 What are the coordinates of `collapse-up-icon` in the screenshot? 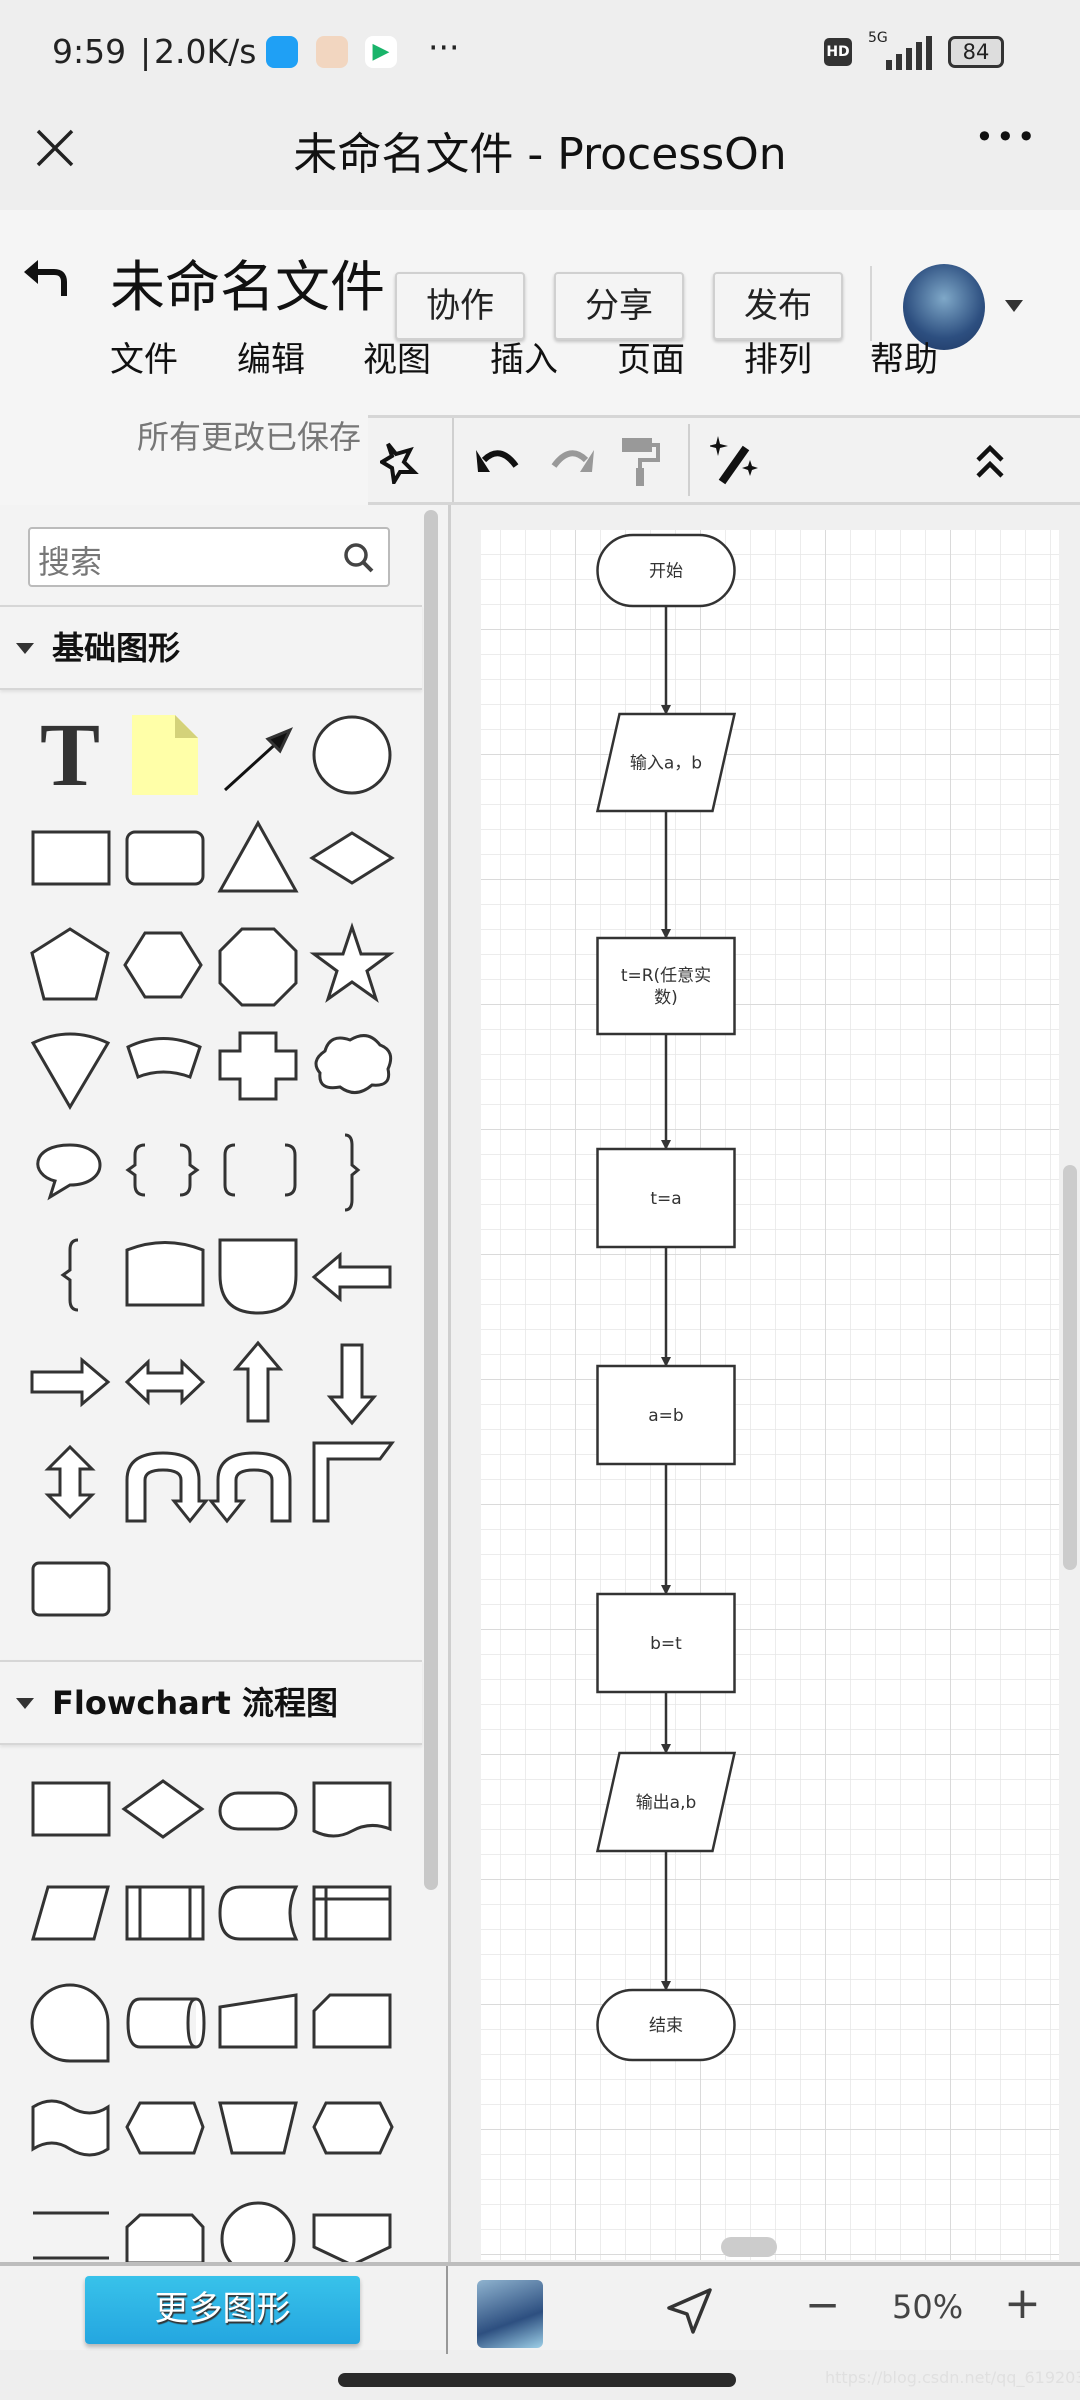 It's located at (990, 461).